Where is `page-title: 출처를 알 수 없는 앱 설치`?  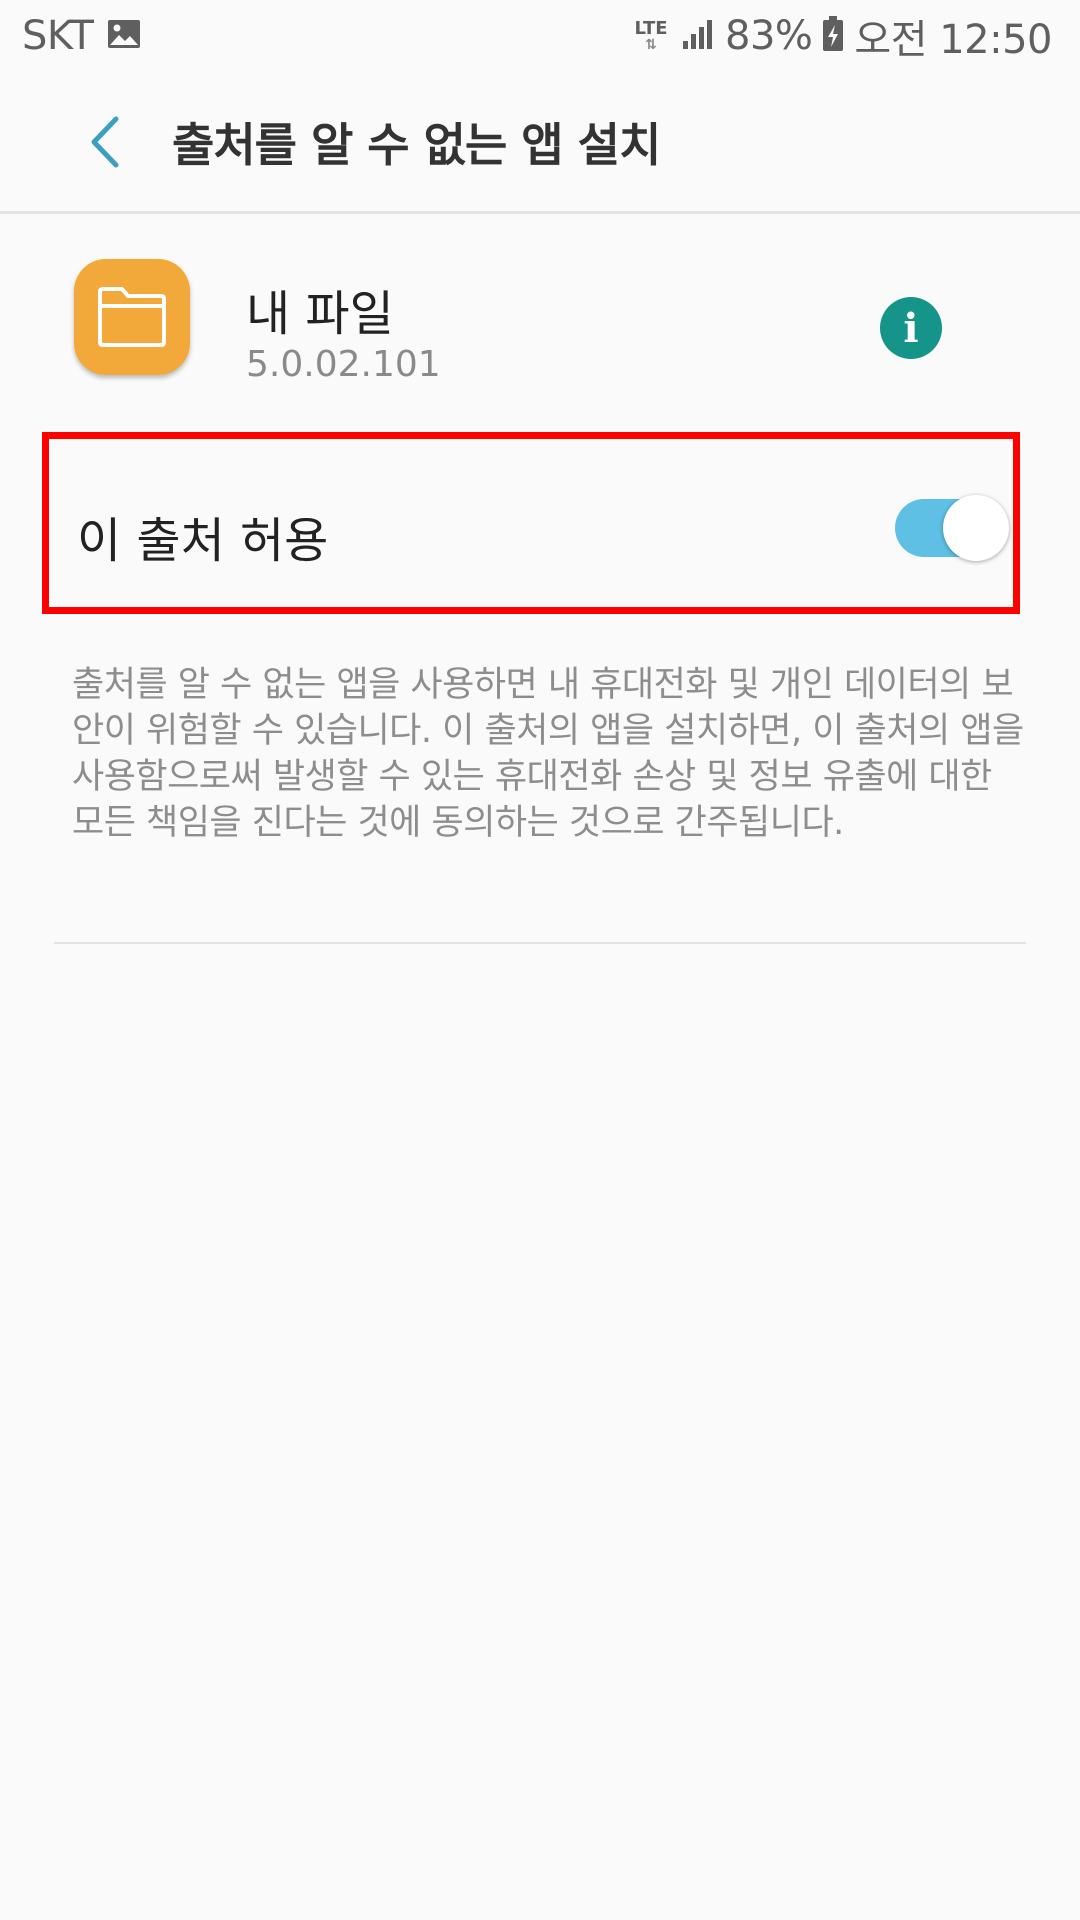
page-title: 출처를 알 수 없는 앱 설치 is located at coordinates (416, 144).